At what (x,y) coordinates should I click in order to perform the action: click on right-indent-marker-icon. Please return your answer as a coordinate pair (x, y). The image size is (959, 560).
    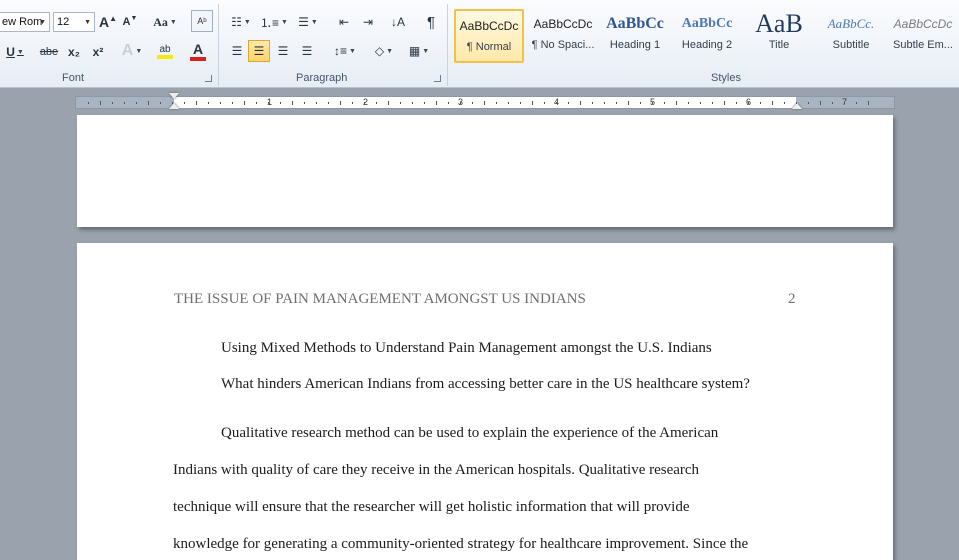
    Looking at the image, I should click on (797, 106).